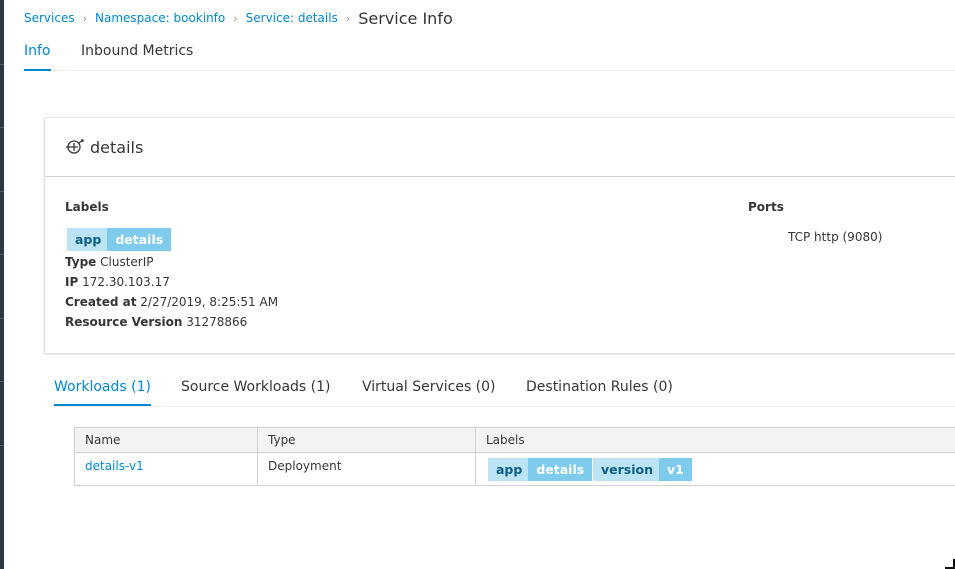  Describe the element at coordinates (126, 282) in the screenshot. I see `ip-value: 172.30.103.17` at that location.